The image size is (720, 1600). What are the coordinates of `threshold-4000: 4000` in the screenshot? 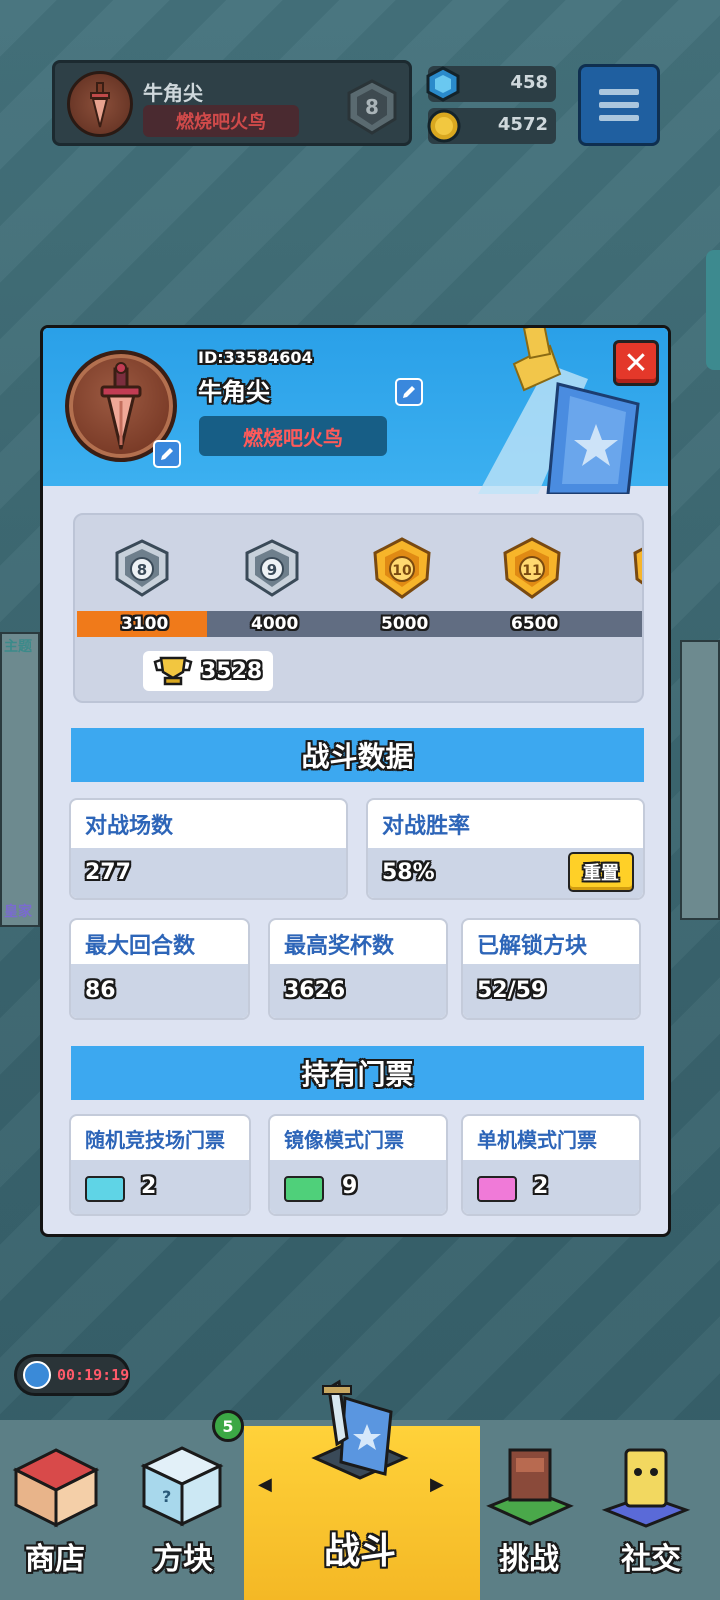 It's located at (275, 624).